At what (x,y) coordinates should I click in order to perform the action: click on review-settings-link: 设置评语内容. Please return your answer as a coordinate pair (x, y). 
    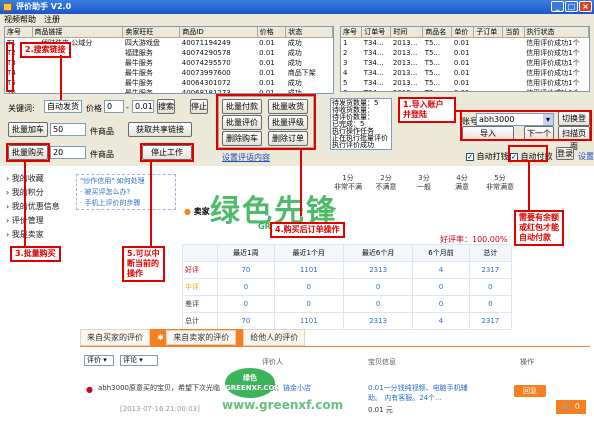
    Looking at the image, I should click on (246, 157).